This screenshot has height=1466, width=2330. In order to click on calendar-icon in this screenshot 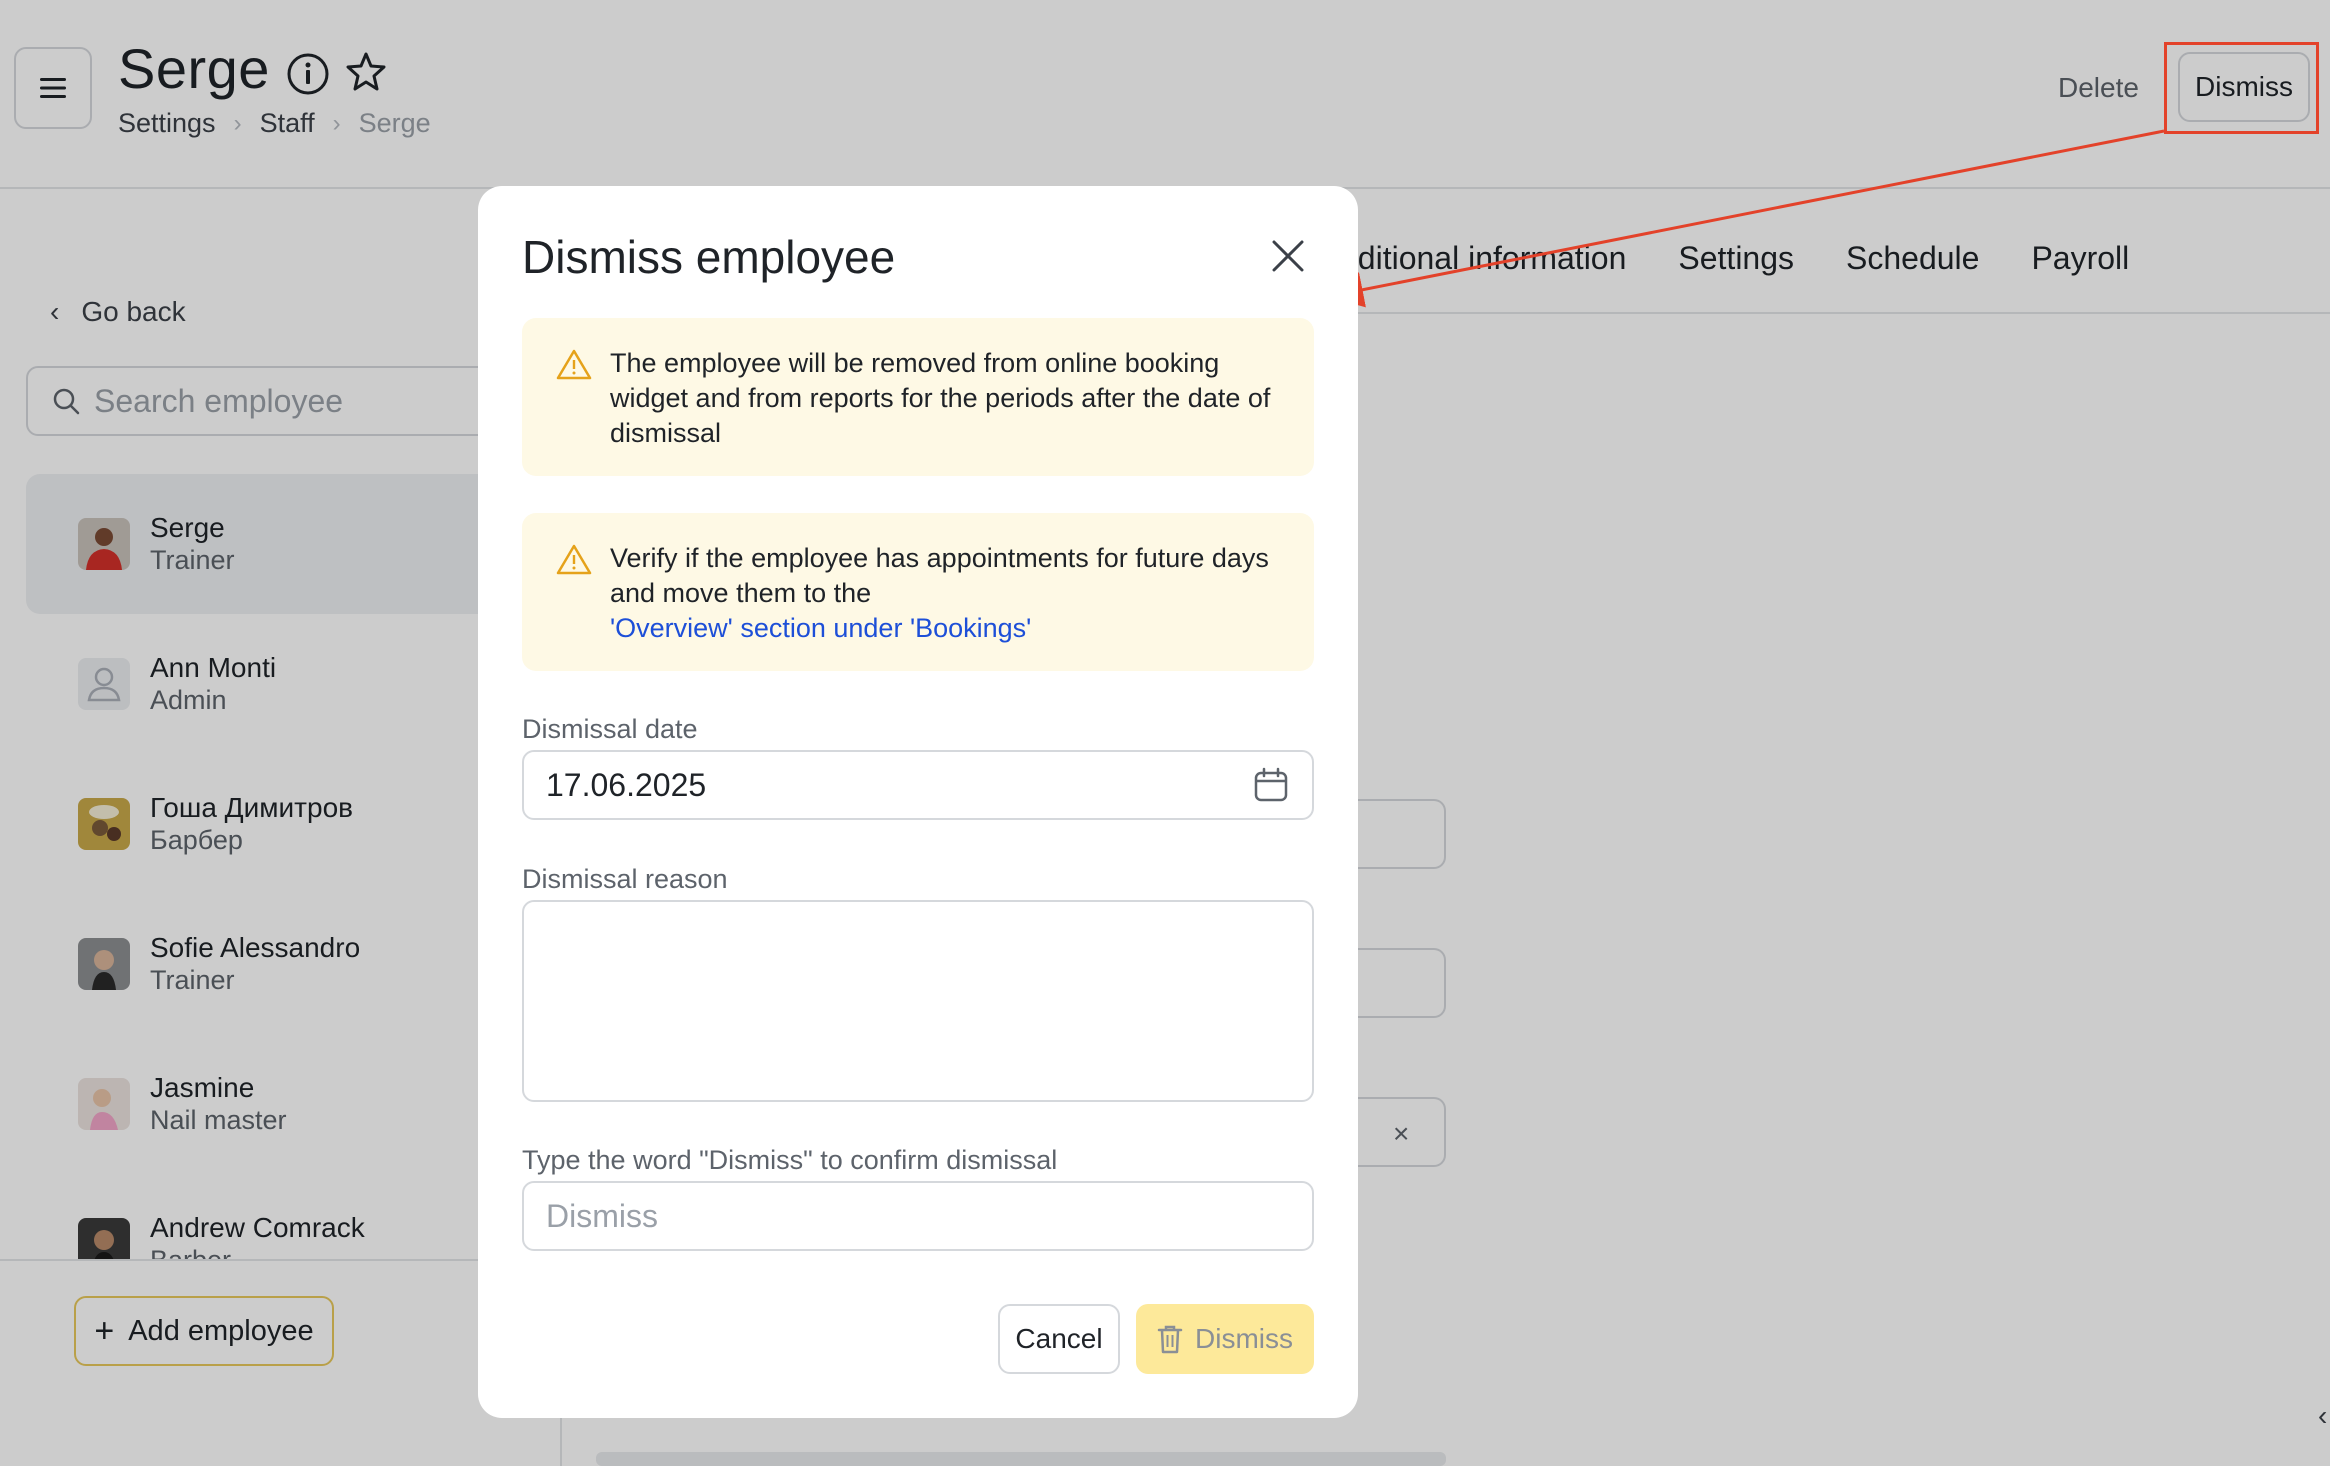, I will do `click(1271, 785)`.